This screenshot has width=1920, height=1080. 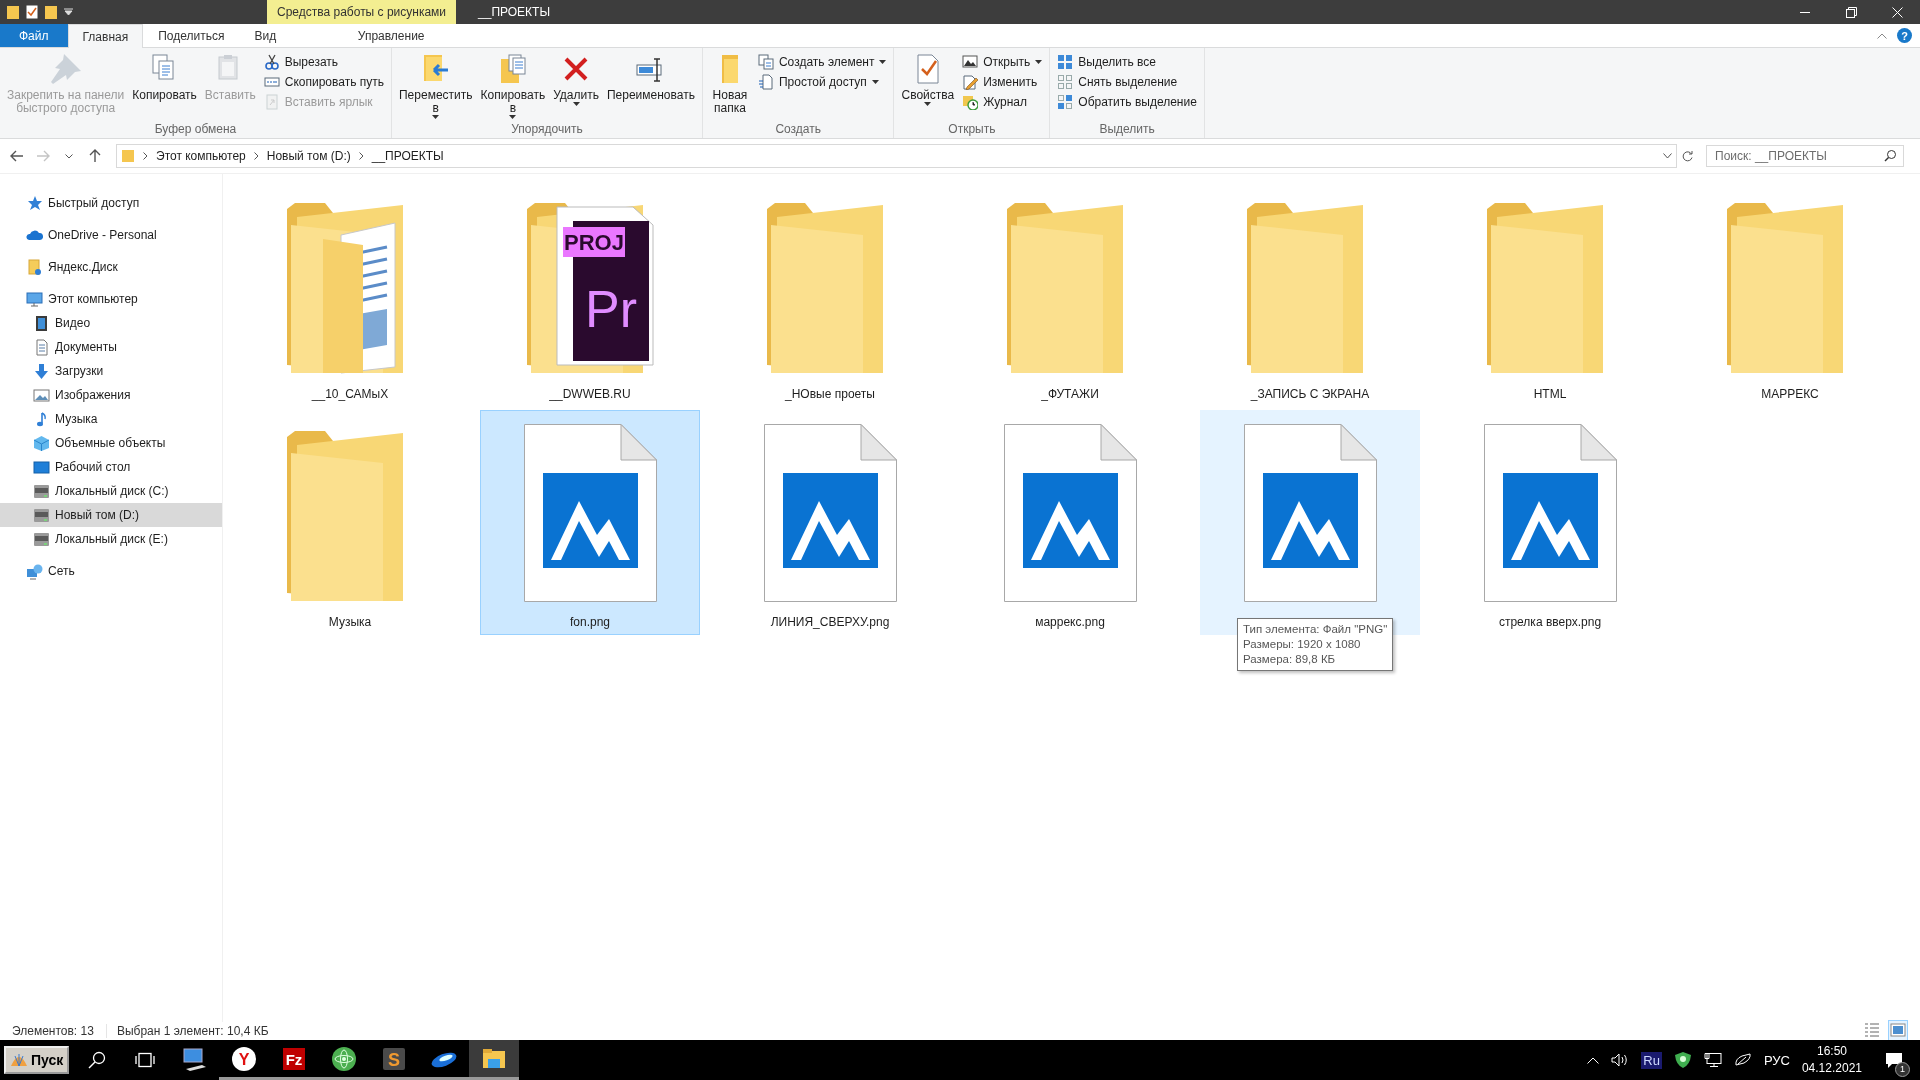 What do you see at coordinates (822, 62) in the screenshot?
I see `ribbon-button: Создать элемент` at bounding box center [822, 62].